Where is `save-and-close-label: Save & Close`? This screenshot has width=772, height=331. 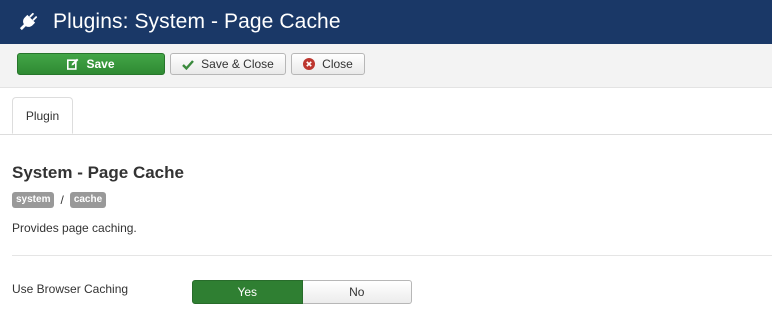 save-and-close-label: Save & Close is located at coordinates (237, 64).